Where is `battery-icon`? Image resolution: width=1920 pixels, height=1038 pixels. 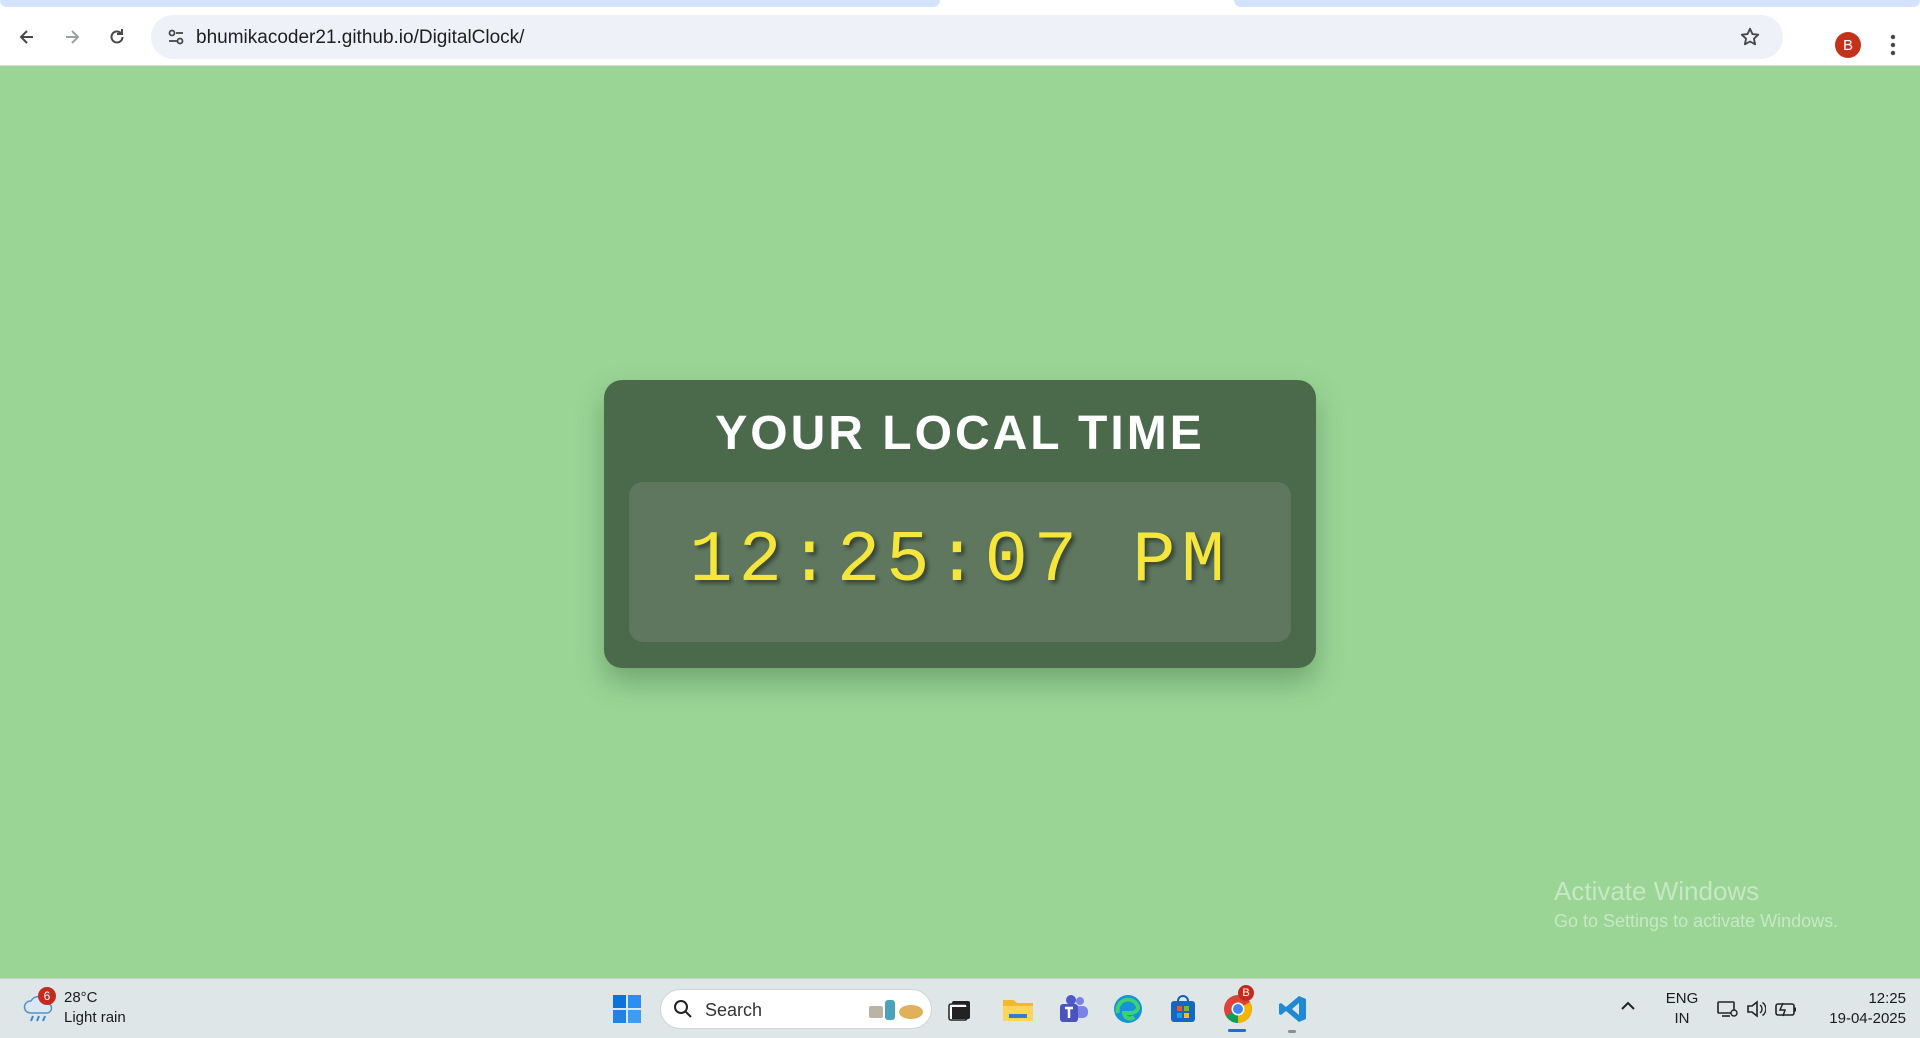
battery-icon is located at coordinates (1786, 1009).